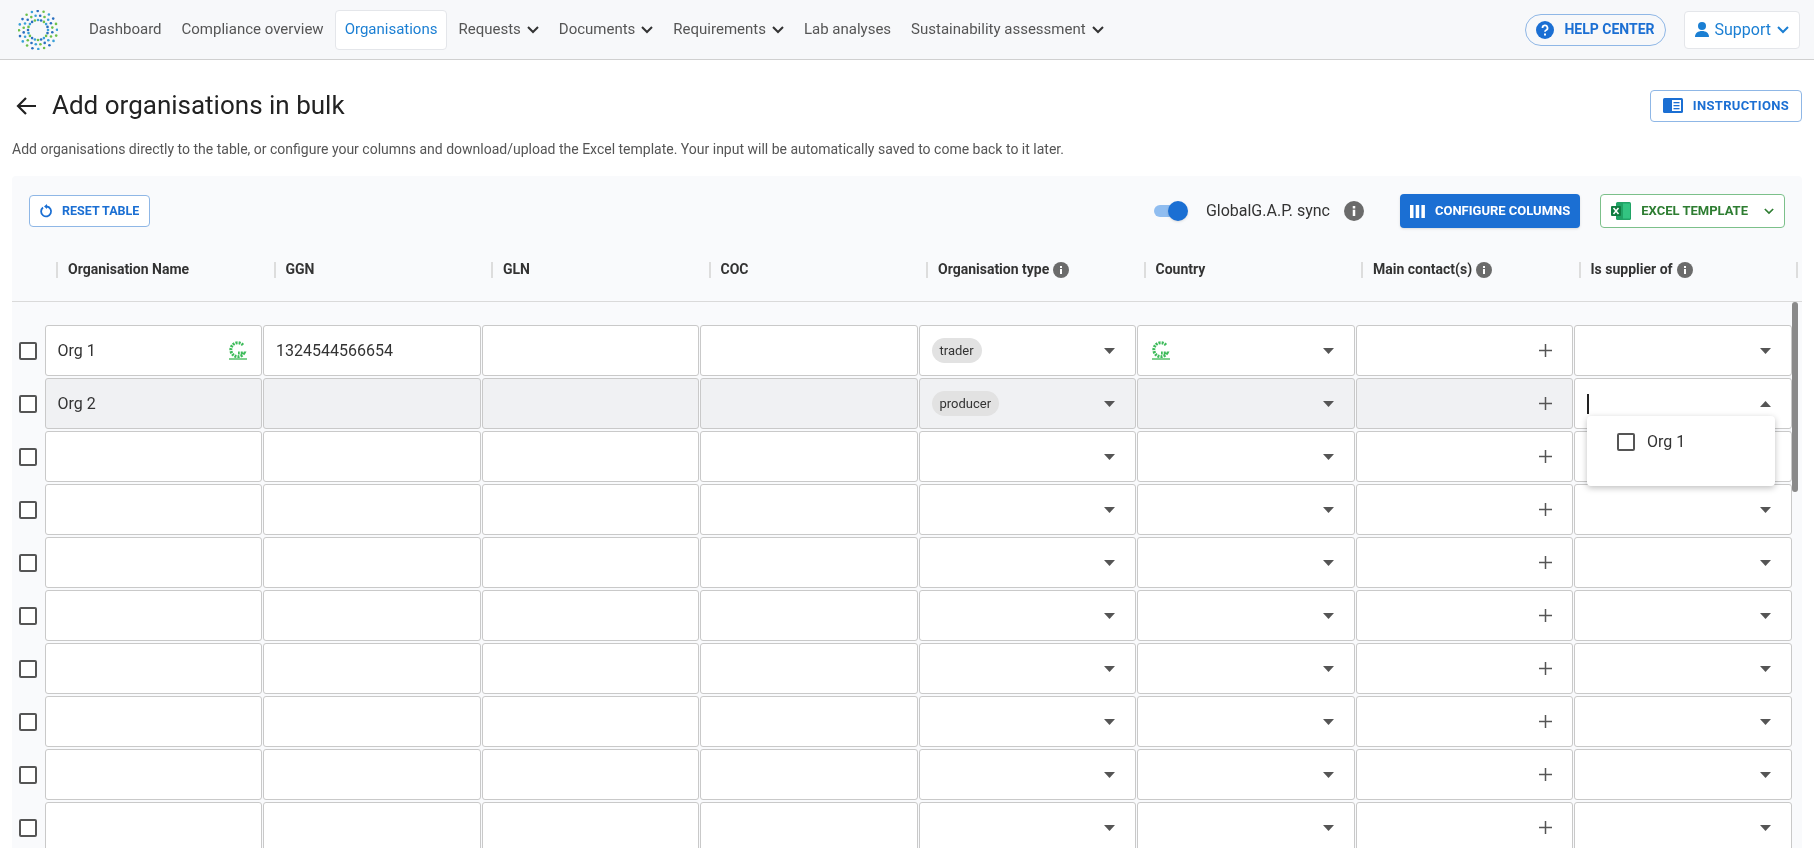 The height and width of the screenshot is (859, 1814). I want to click on nav-tab: Dashboard, so click(125, 29).